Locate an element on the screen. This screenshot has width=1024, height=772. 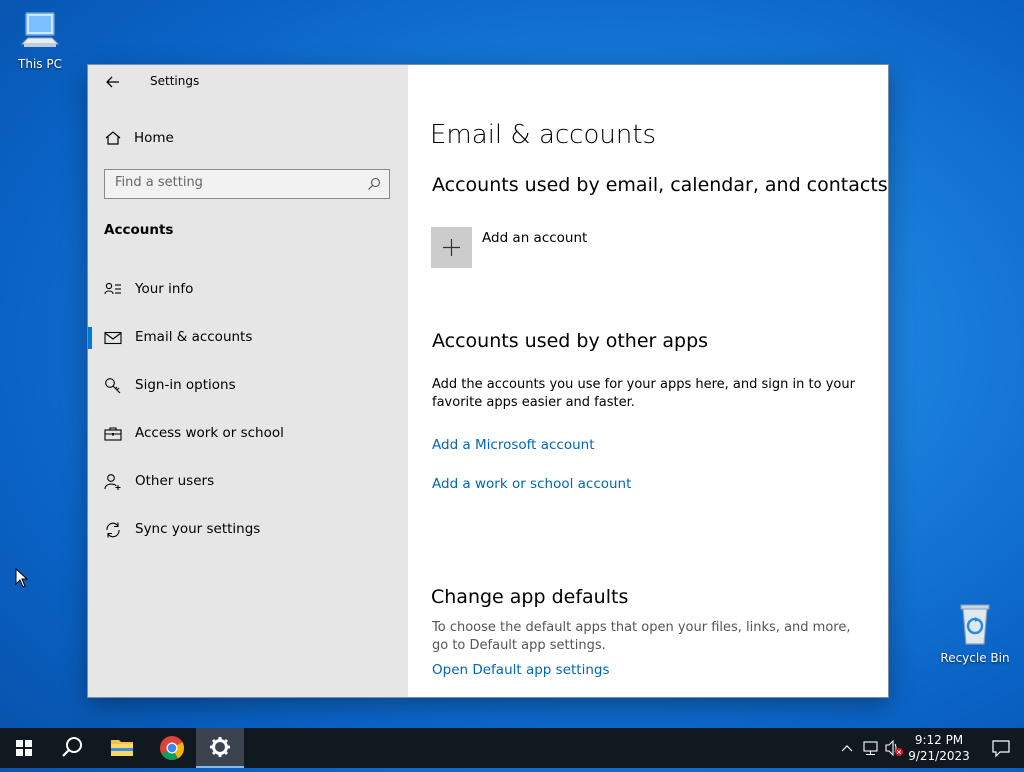
home-label: Home is located at coordinates (154, 138).